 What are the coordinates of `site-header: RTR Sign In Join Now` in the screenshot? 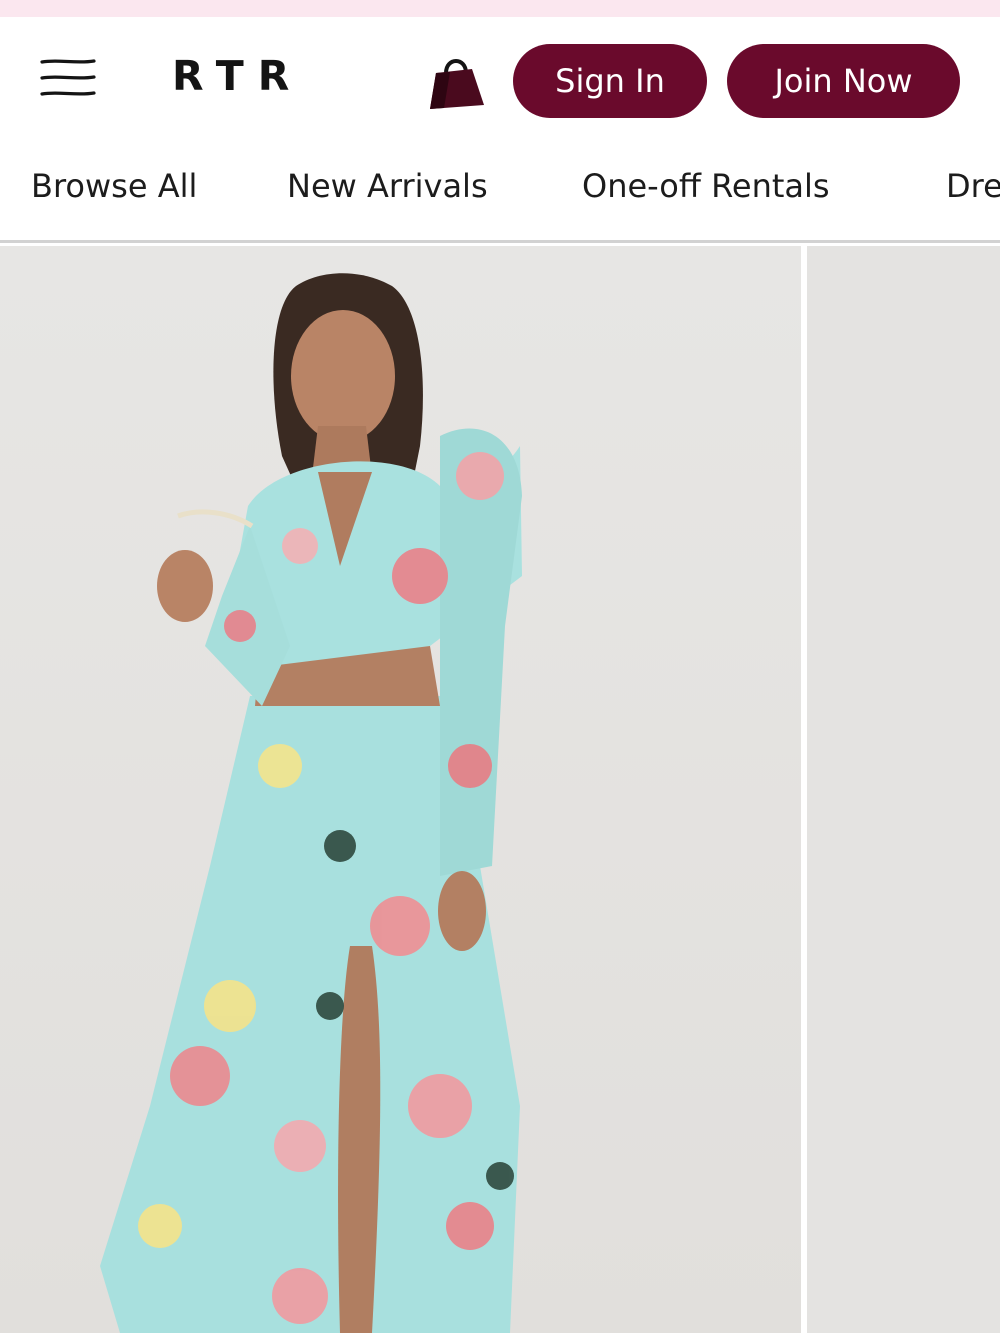 It's located at (500, 78).